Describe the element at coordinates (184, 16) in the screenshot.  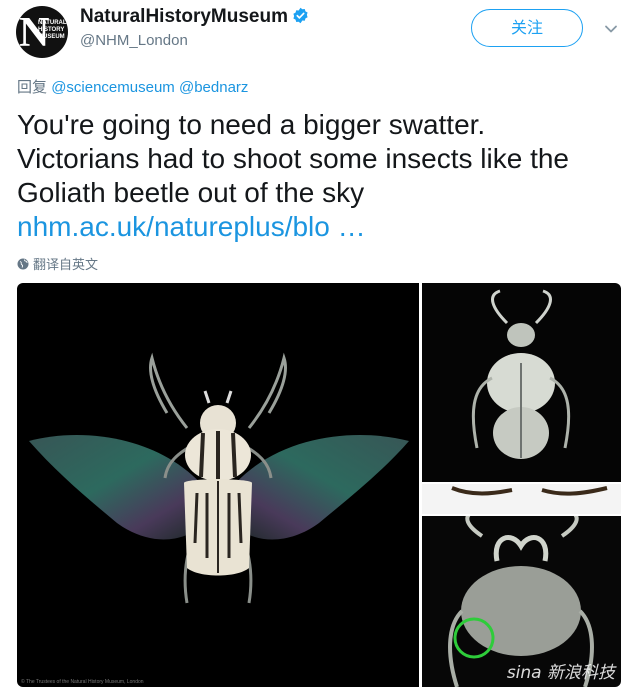
I see `display-name-text: NaturalHistoryMuseum` at that location.